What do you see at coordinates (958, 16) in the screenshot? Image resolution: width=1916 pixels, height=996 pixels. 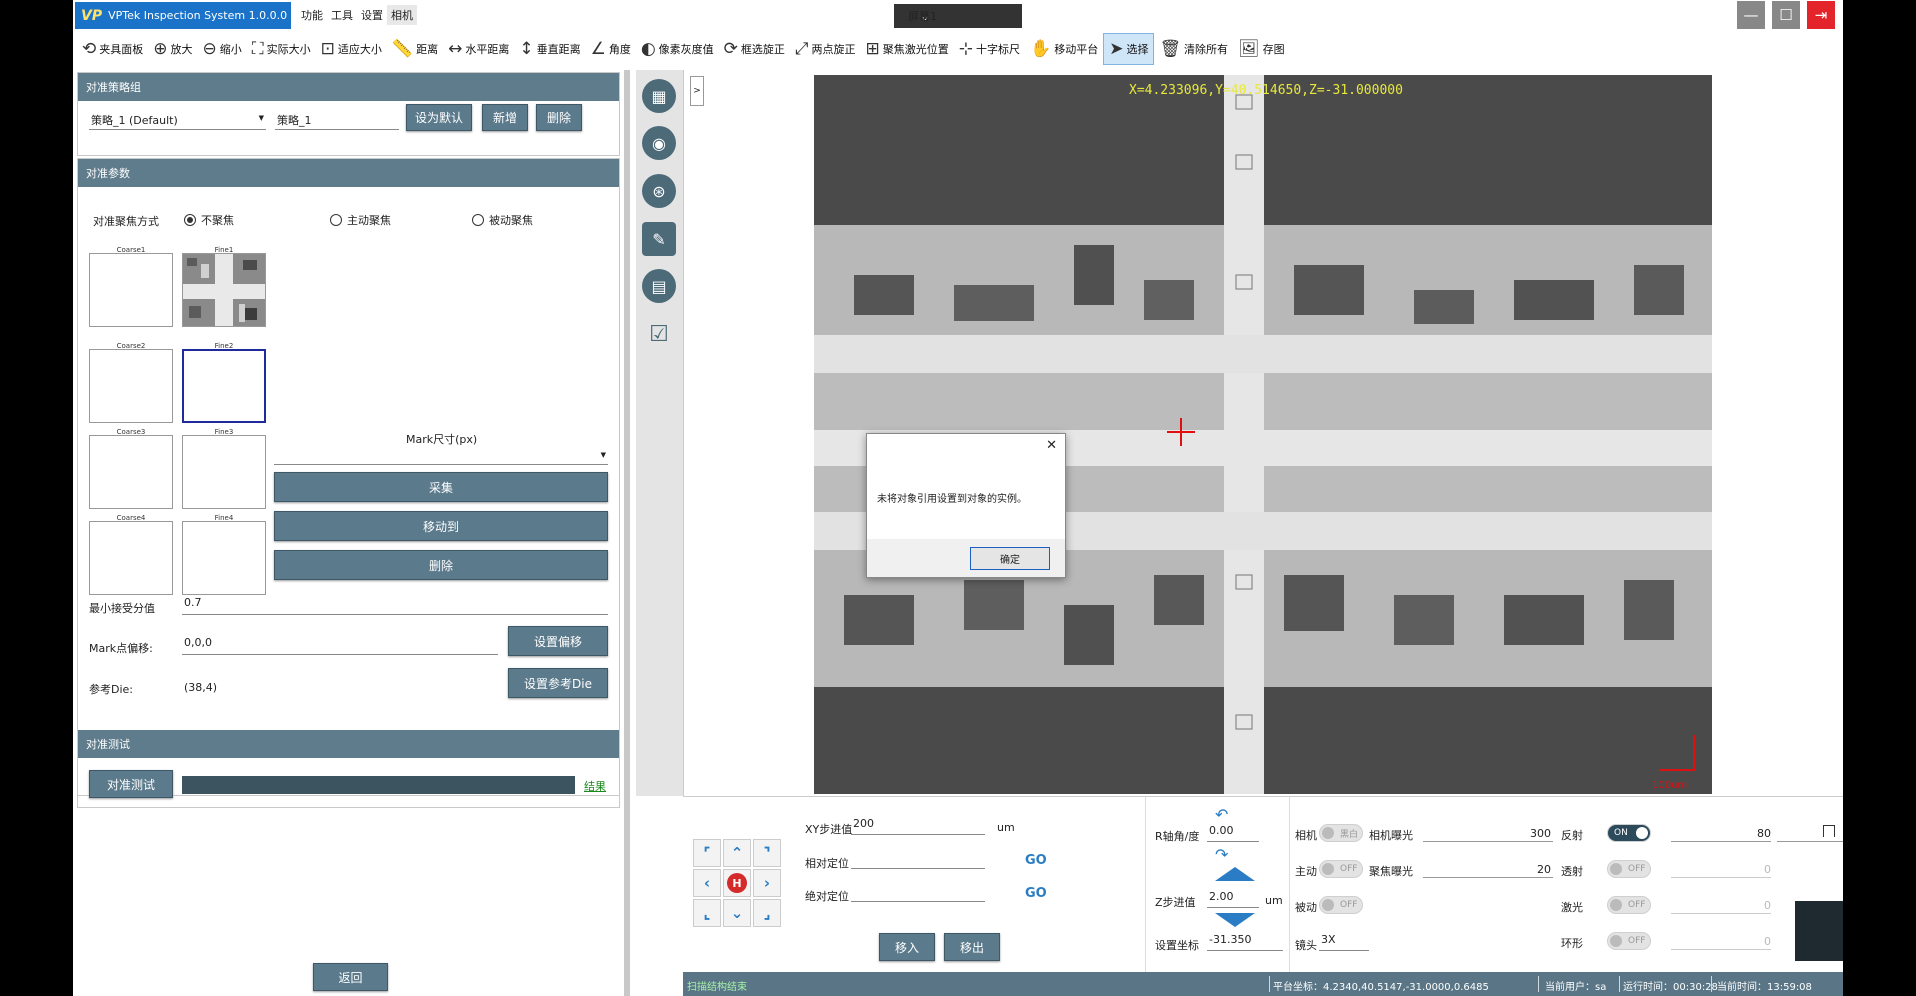 I see `screen-select: ⌄ 屏幕1` at bounding box center [958, 16].